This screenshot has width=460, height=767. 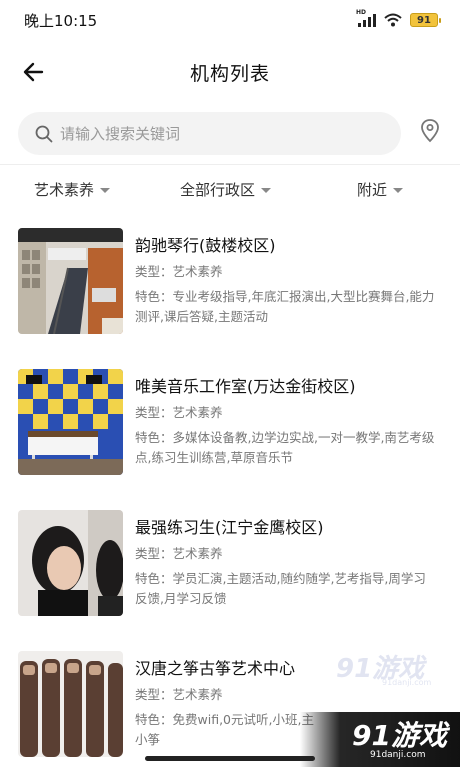 I want to click on search-icon, so click(x=44, y=133).